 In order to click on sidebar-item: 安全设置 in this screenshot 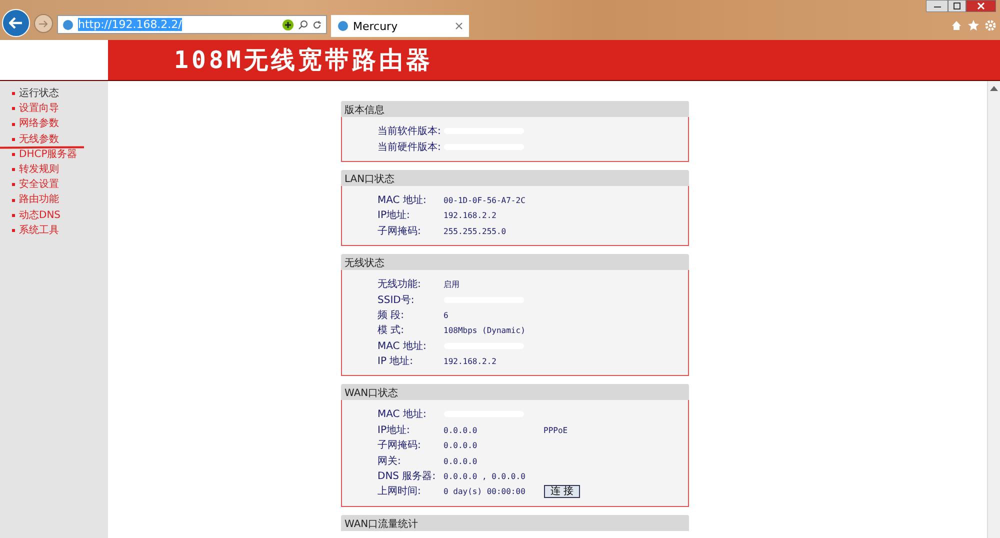, I will do `click(60, 185)`.